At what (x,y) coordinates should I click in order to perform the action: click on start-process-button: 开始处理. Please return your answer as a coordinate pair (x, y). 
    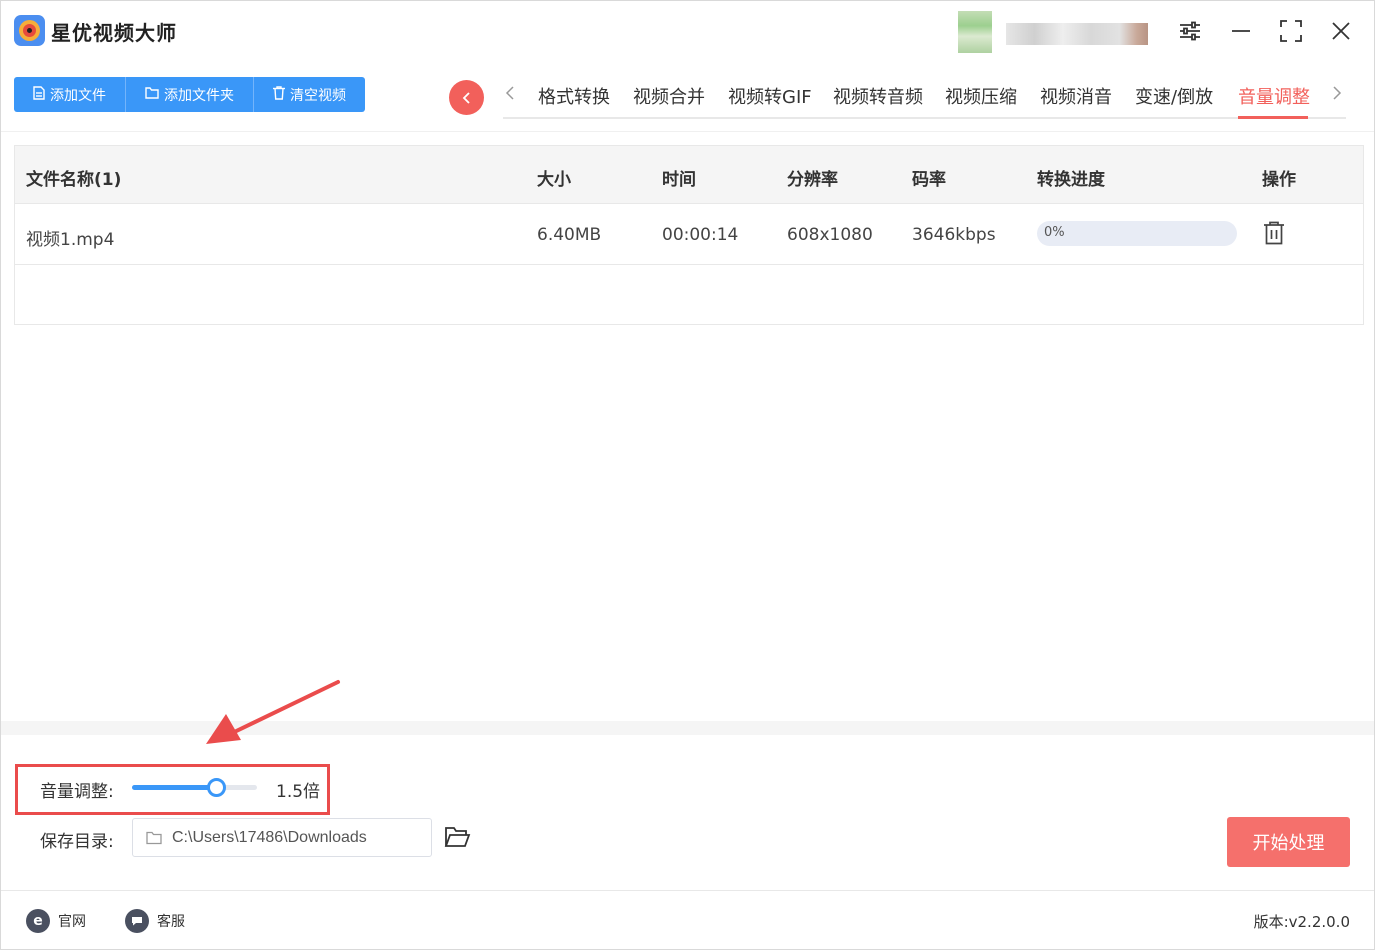
    Looking at the image, I should click on (1288, 842).